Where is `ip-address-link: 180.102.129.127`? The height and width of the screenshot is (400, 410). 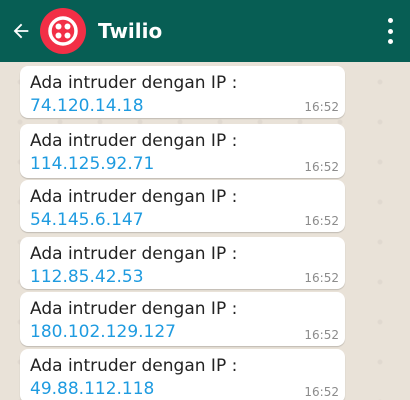
ip-address-link: 180.102.129.127 is located at coordinates (103, 332).